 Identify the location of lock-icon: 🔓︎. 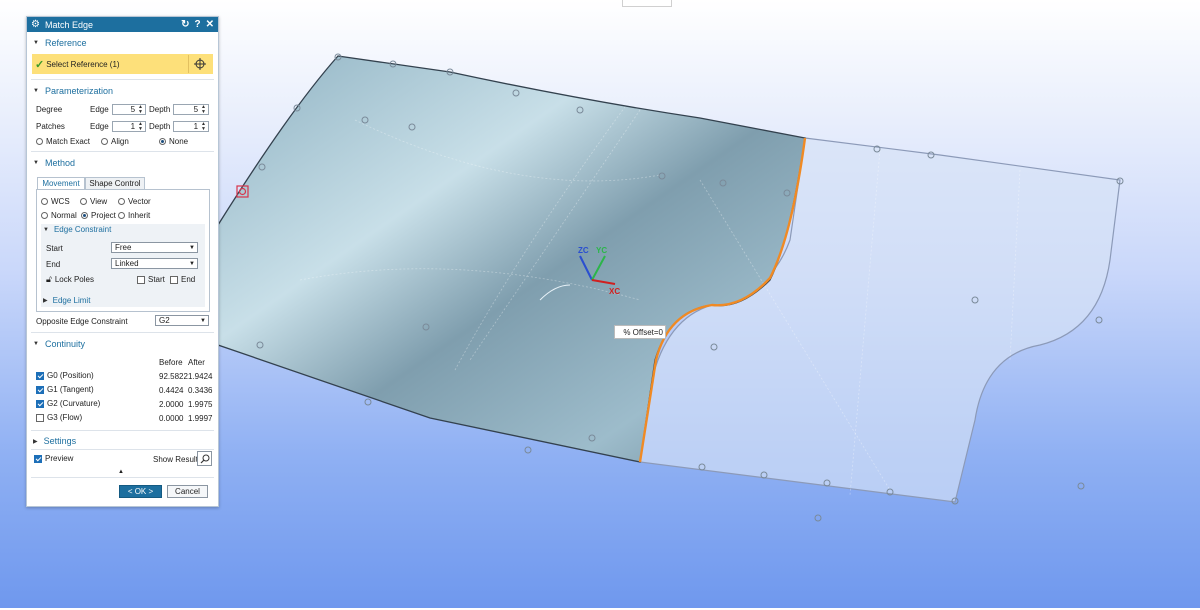
(49, 279).